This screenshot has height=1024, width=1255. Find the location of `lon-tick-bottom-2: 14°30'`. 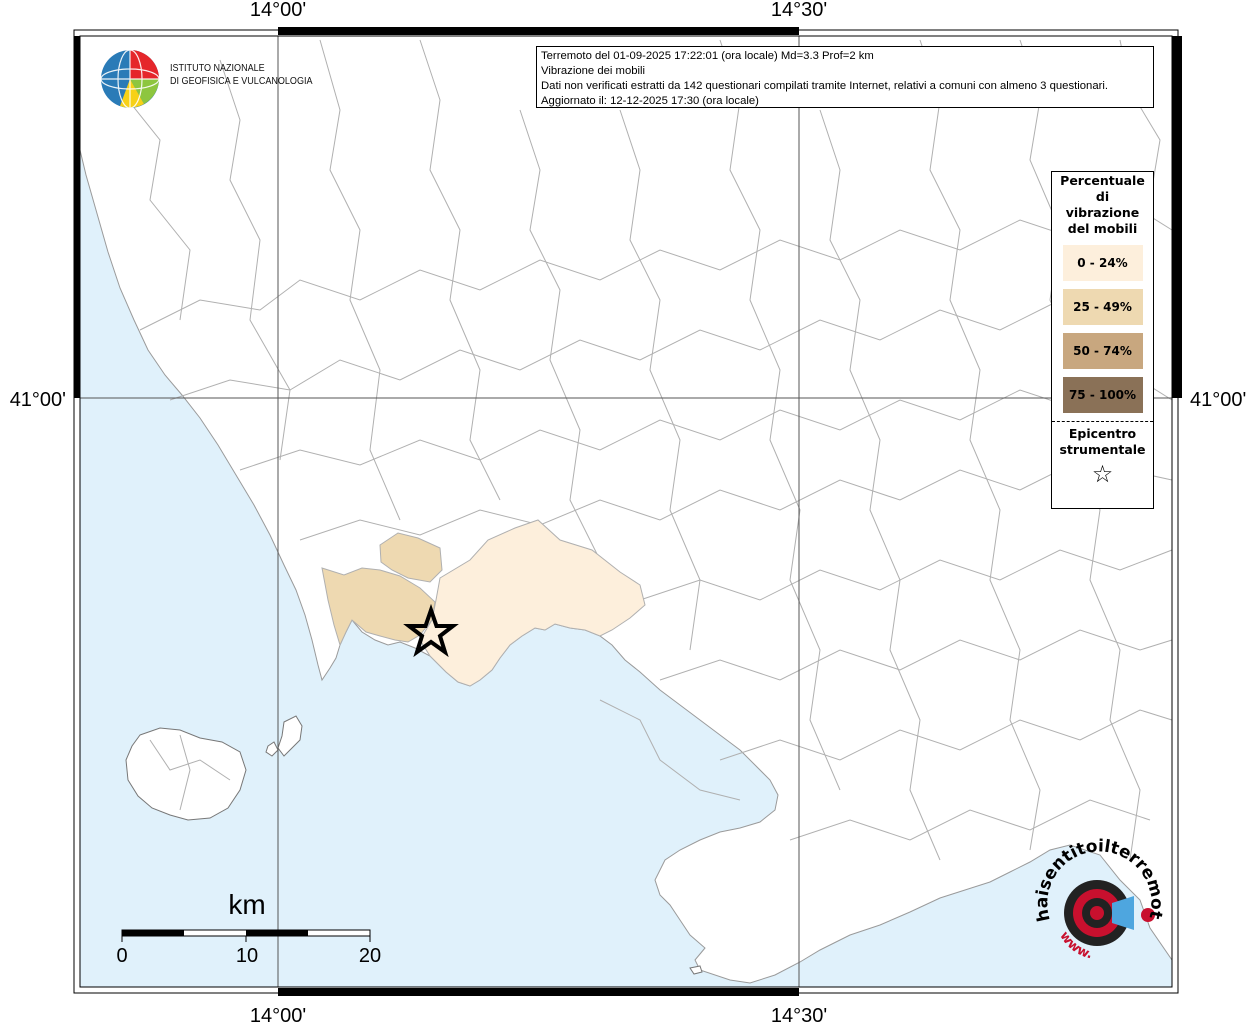

lon-tick-bottom-2: 14°30' is located at coordinates (799, 1014).